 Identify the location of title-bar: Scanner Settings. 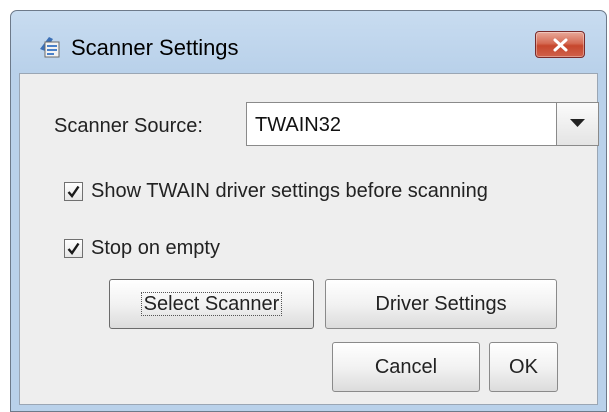
(308, 42).